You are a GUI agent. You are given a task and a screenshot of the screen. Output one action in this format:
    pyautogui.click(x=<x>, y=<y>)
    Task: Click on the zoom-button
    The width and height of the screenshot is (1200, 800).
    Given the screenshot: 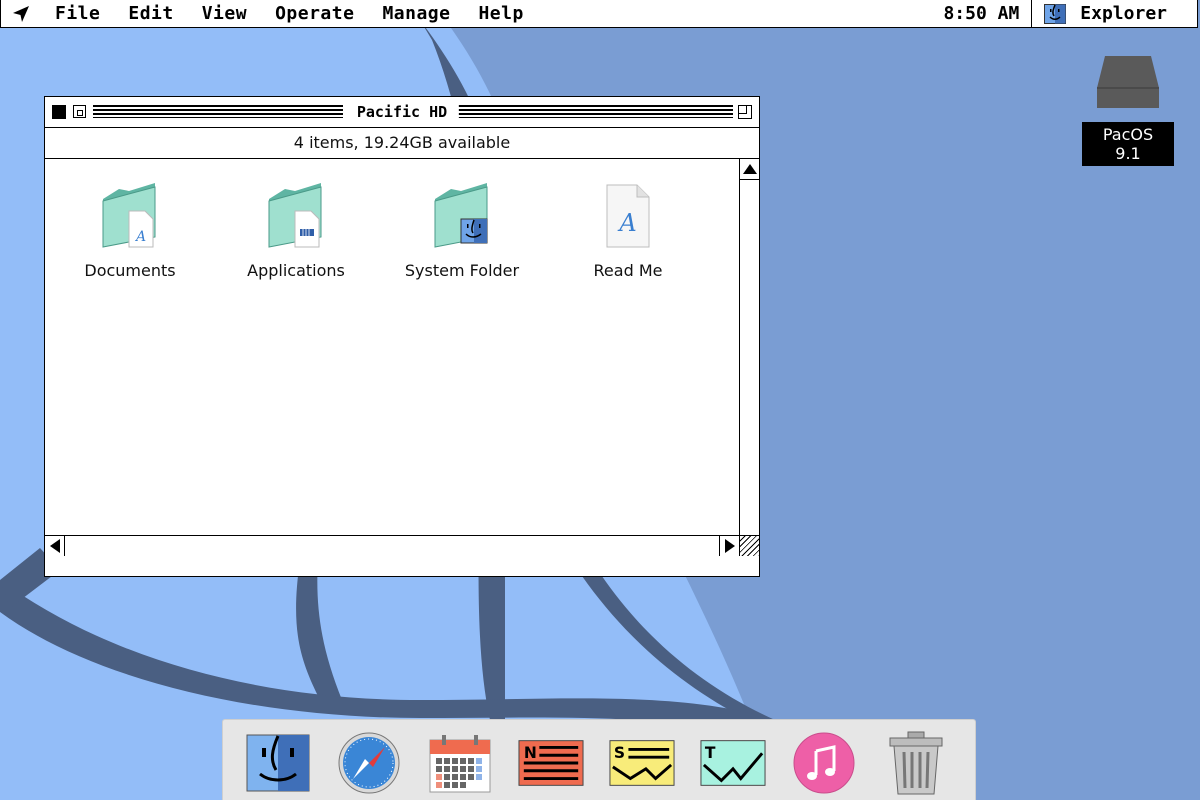 What is the action you would take?
    pyautogui.click(x=79, y=111)
    